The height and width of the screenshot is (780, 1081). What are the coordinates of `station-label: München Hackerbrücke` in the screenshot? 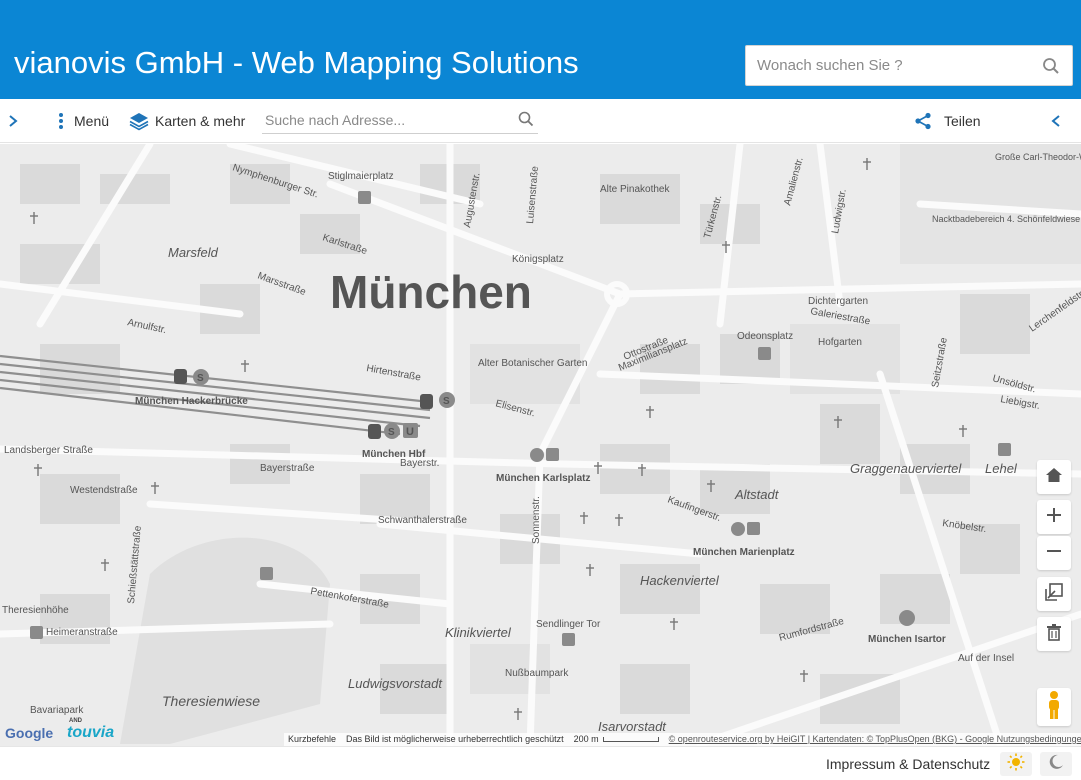 It's located at (191, 401).